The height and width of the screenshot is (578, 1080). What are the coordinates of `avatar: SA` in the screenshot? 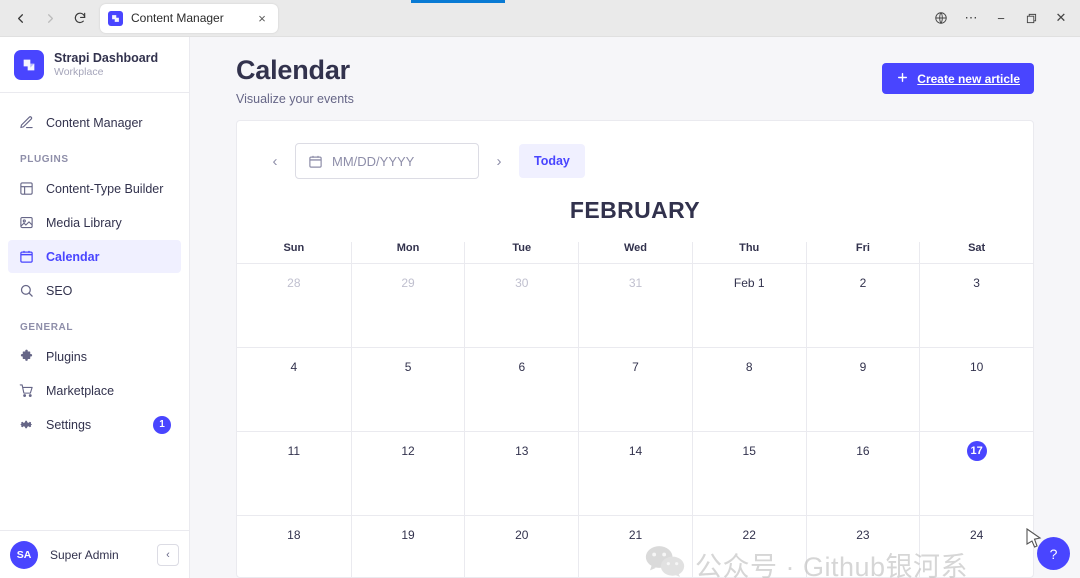 It's located at (24, 554).